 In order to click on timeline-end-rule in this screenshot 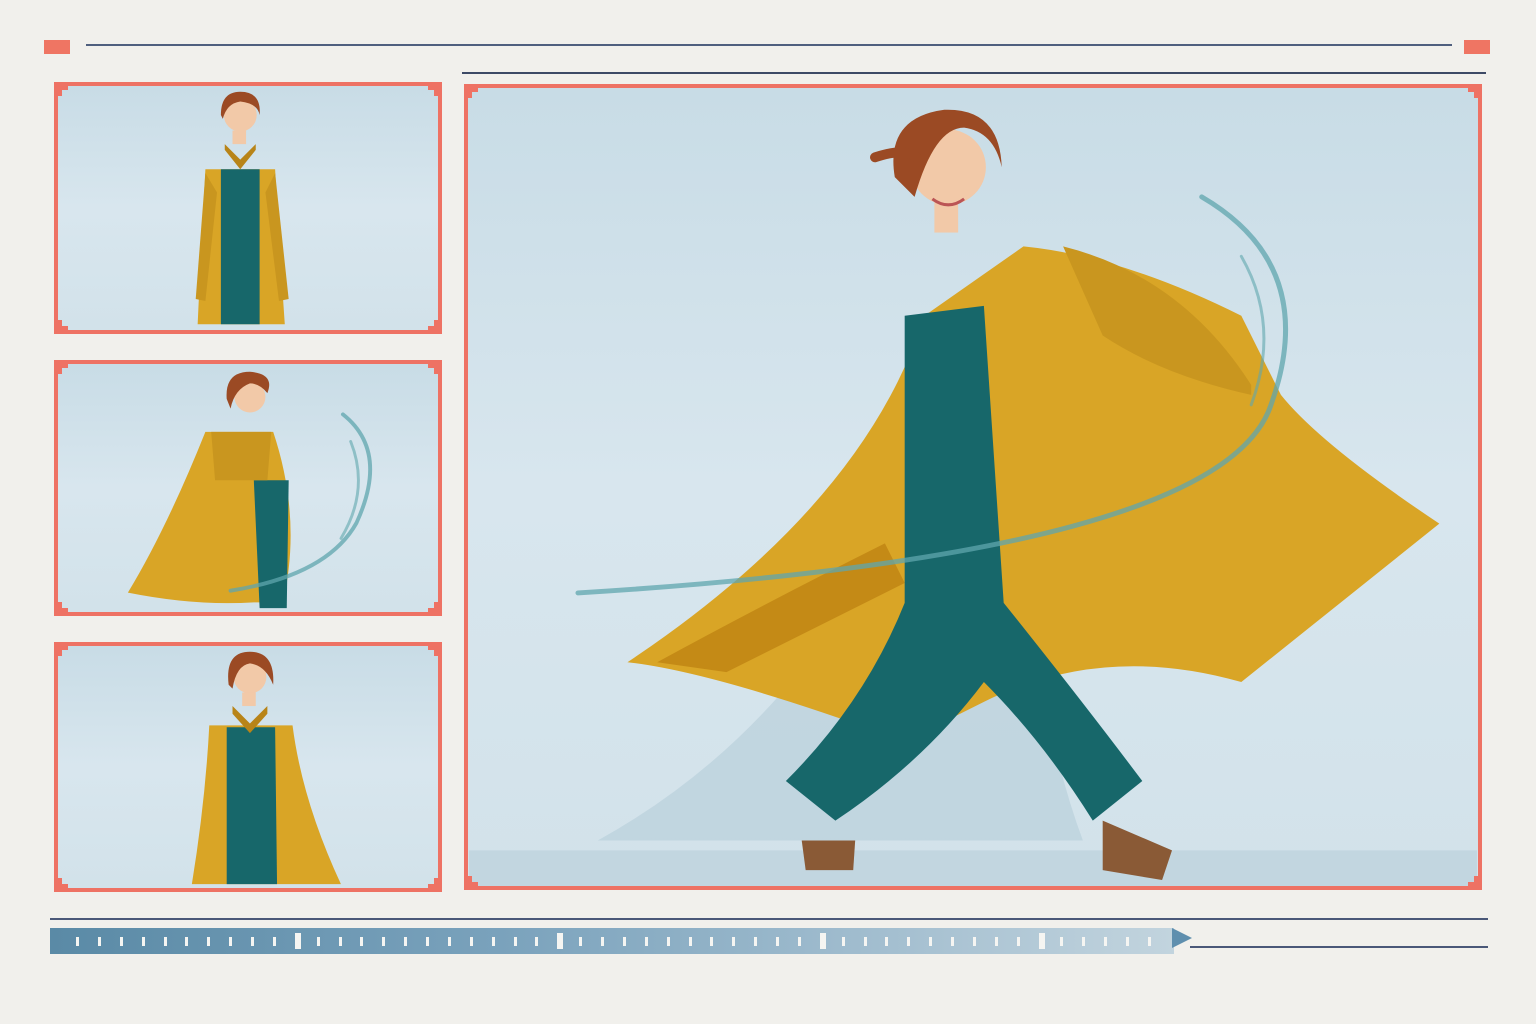, I will do `click(1339, 947)`.